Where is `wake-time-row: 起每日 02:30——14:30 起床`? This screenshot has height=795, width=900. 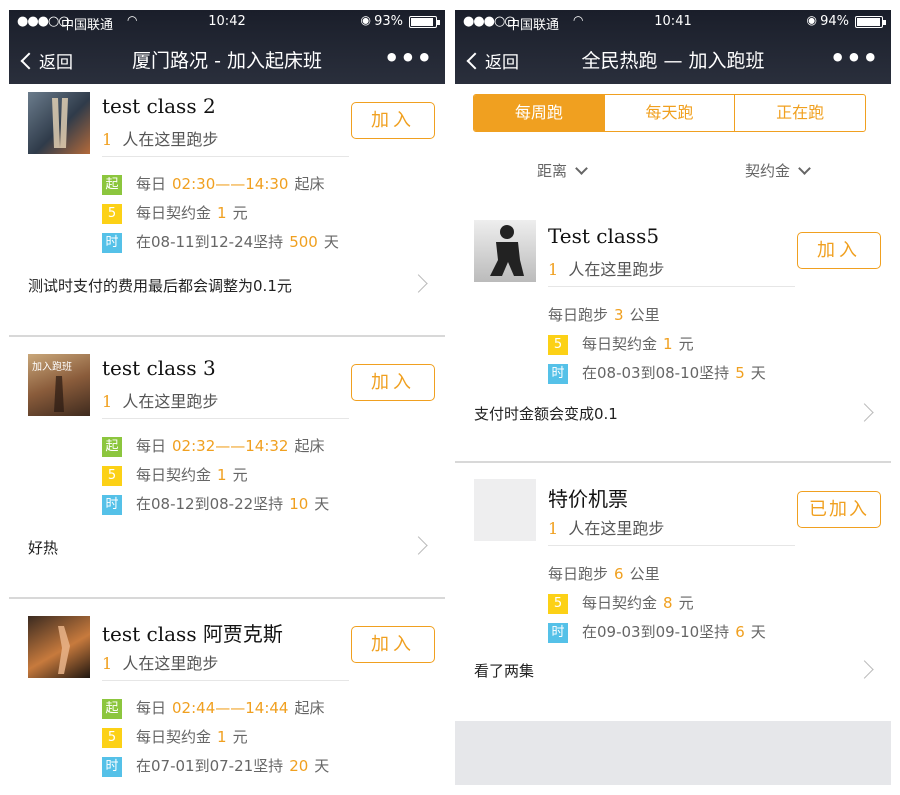
wake-time-row: 起每日 02:30——14:30 起床 is located at coordinates (213, 184).